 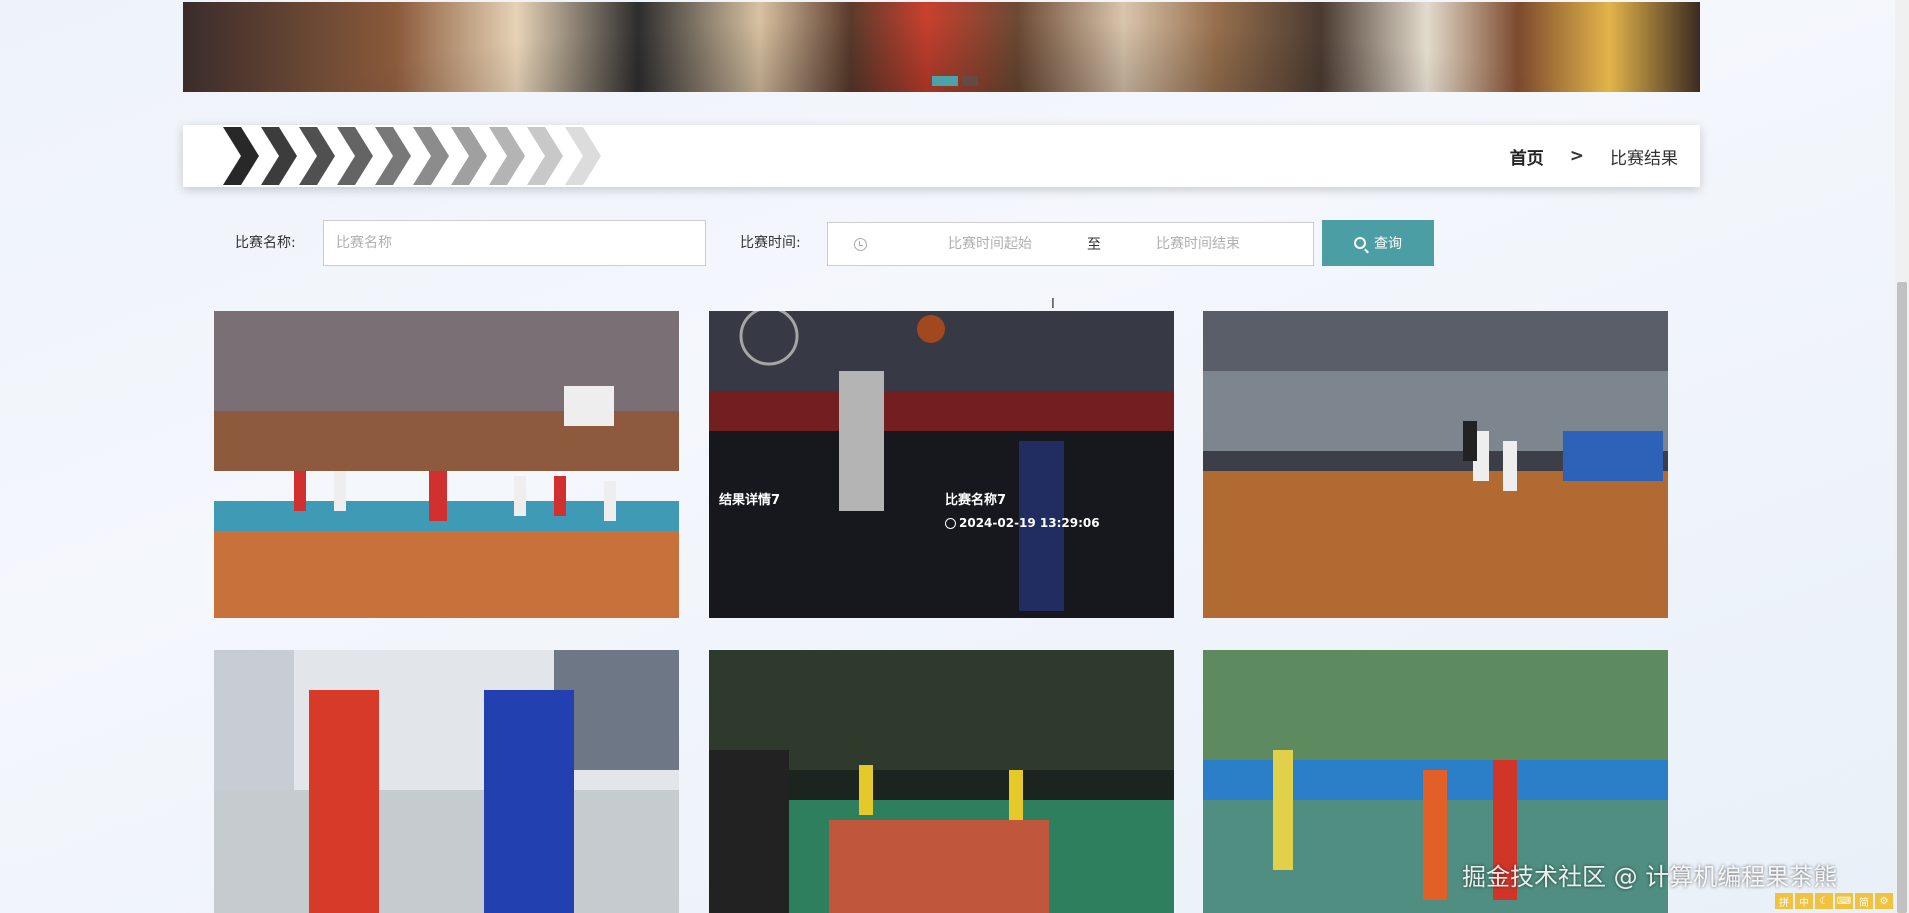 I want to click on search-button-label: 查询, so click(x=1388, y=243).